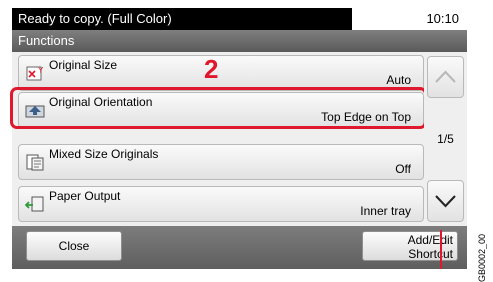 The image size is (493, 282). What do you see at coordinates (83, 65) in the screenshot?
I see `function-item-label: Original Size` at bounding box center [83, 65].